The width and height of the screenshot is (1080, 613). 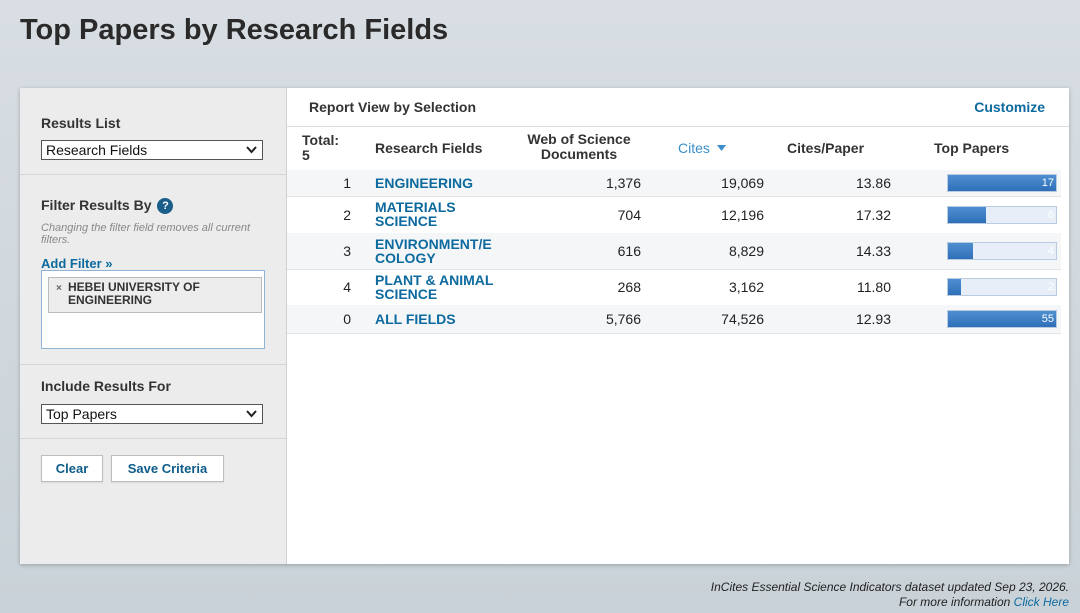 What do you see at coordinates (1047, 319) in the screenshot?
I see `top-papers-count: 55` at bounding box center [1047, 319].